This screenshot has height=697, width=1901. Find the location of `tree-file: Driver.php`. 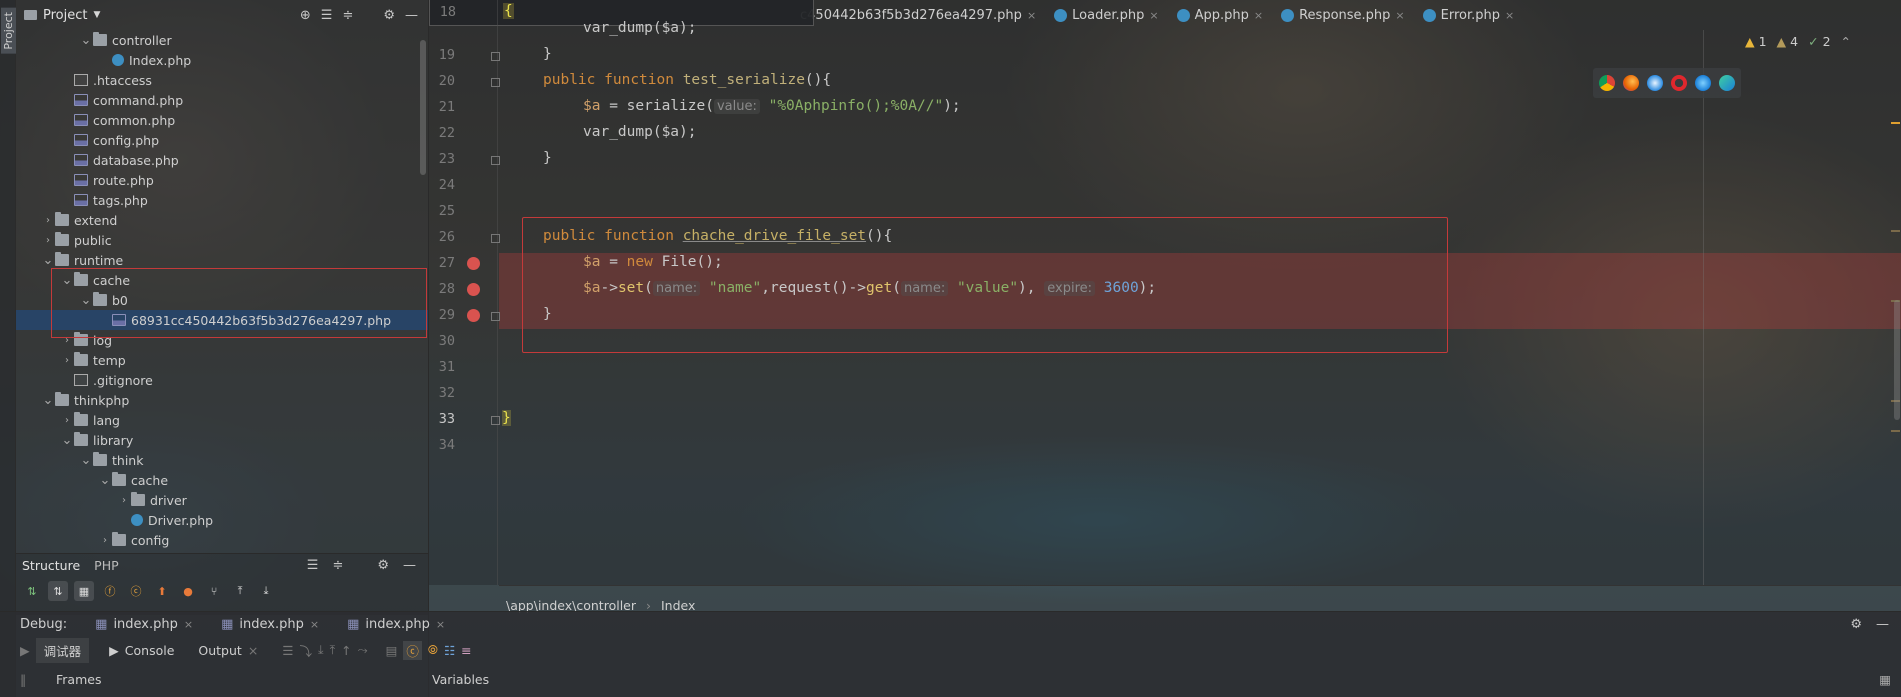

tree-file: Driver.php is located at coordinates (222, 520).